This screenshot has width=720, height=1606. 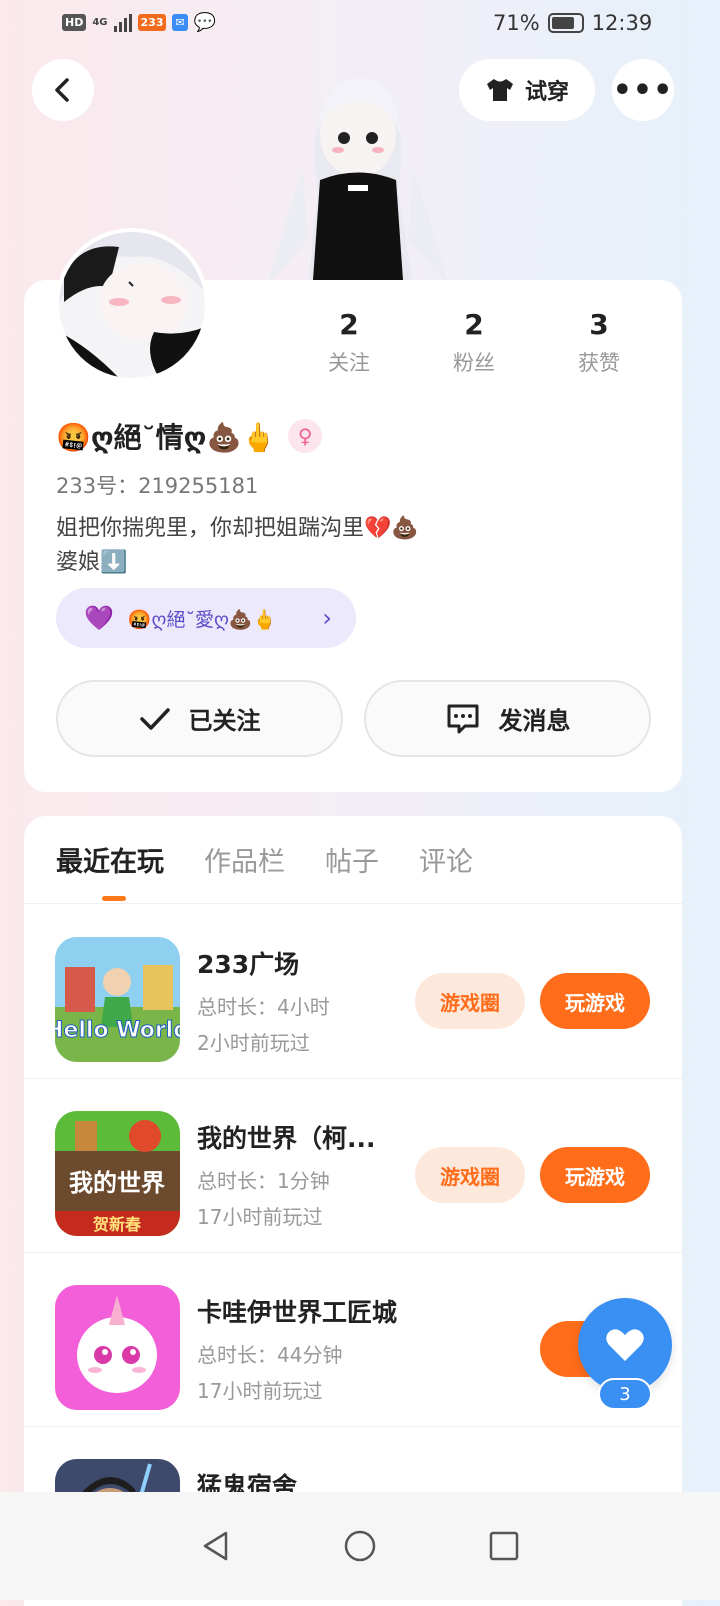 I want to click on message-label: 发消息, so click(x=534, y=721).